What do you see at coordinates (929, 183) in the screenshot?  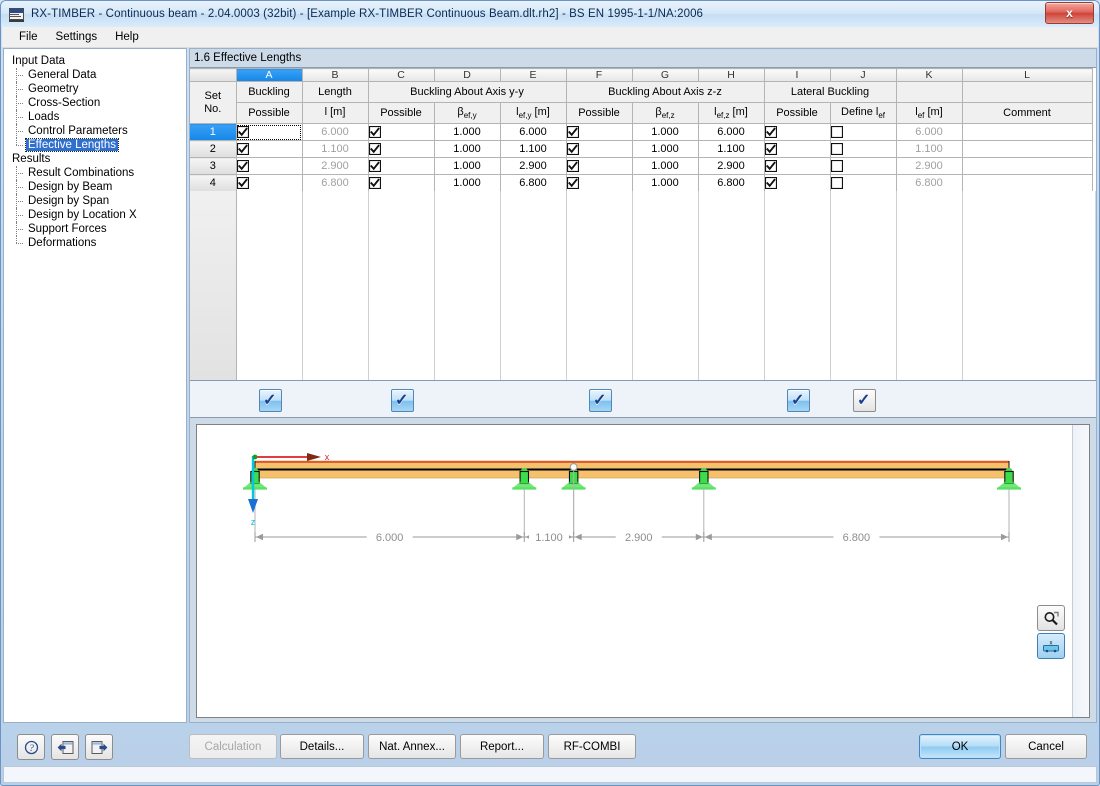 I see `cell-l-ef: 6.800` at bounding box center [929, 183].